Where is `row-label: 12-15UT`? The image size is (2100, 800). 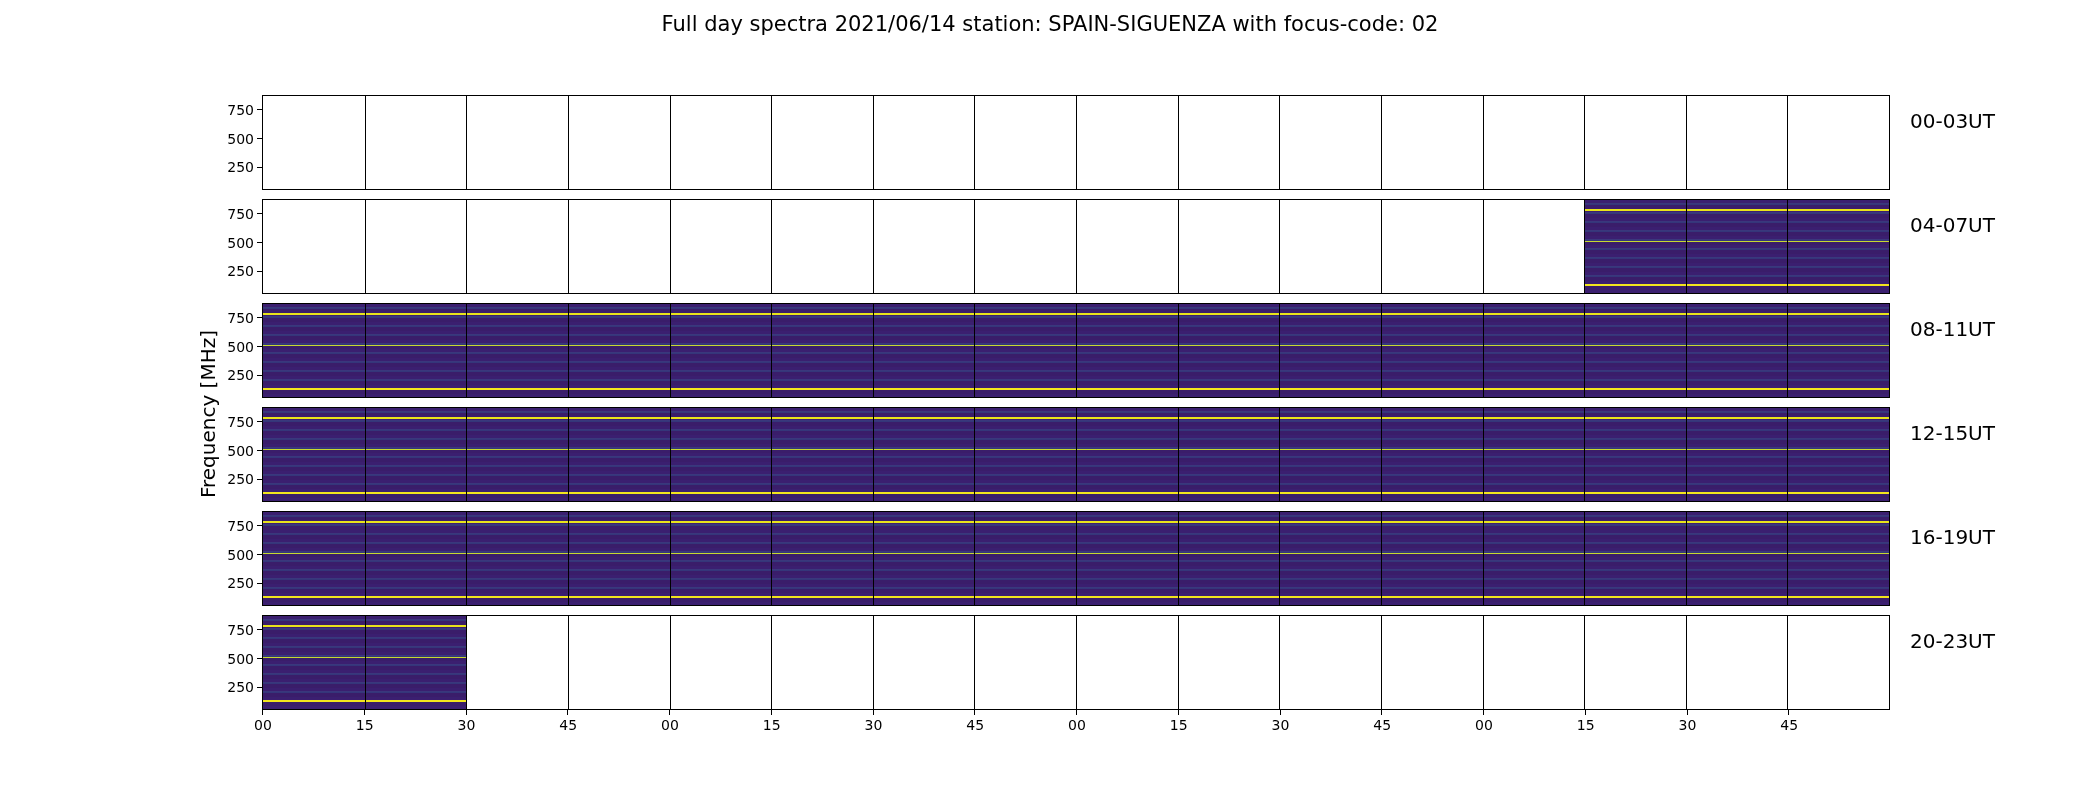
row-label: 12-15UT is located at coordinates (1952, 433).